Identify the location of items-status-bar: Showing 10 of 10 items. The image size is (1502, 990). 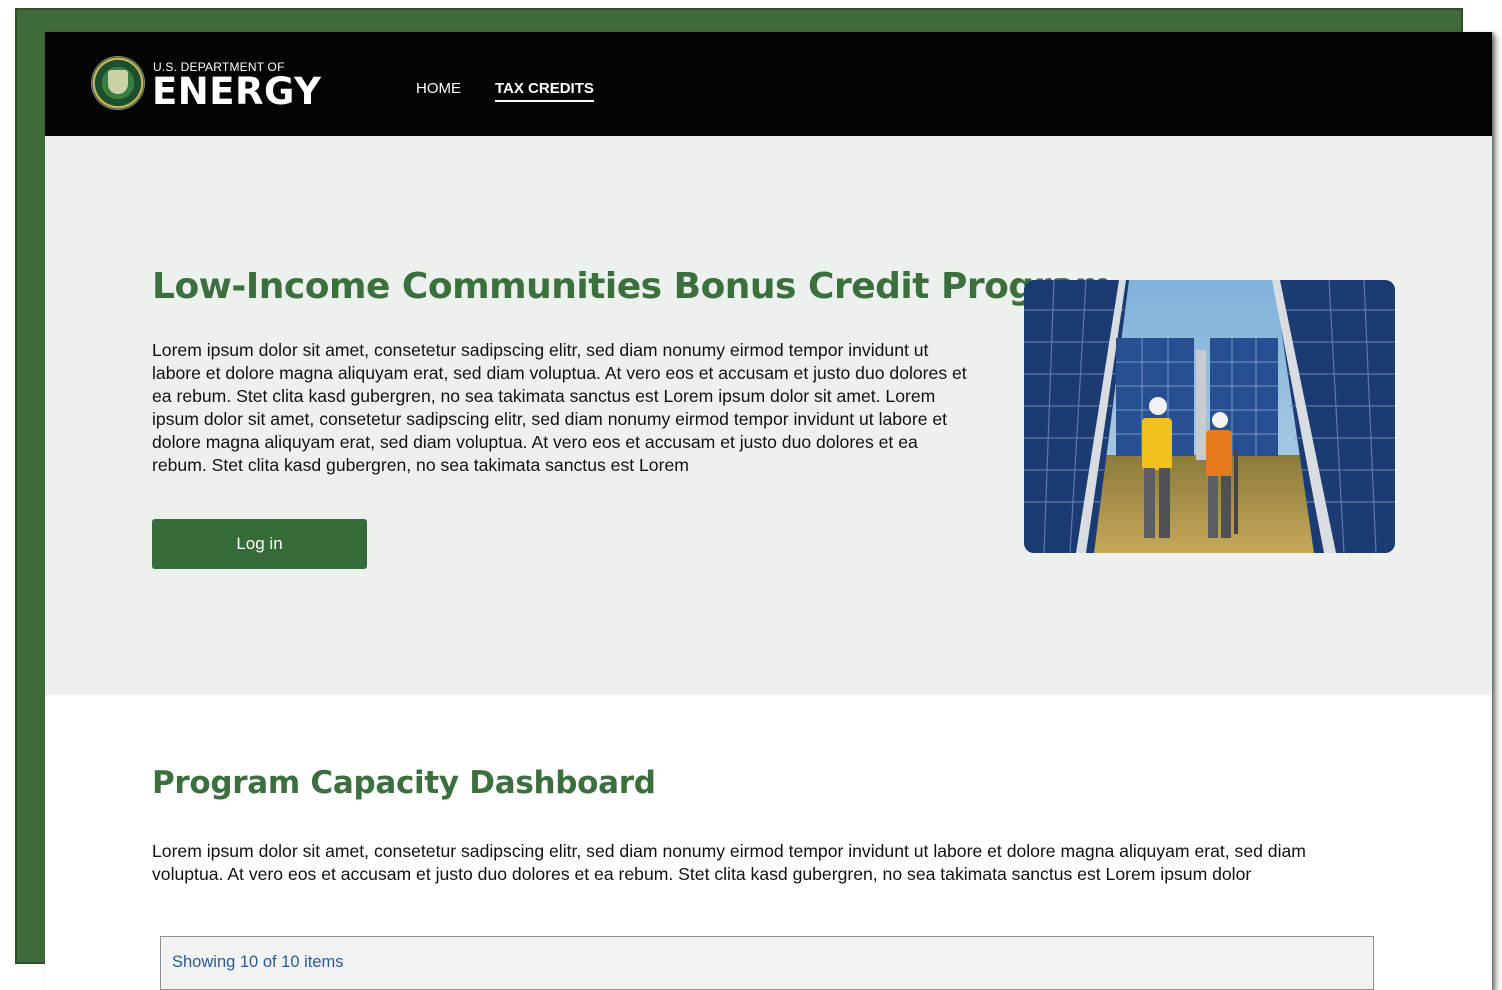
(767, 963).